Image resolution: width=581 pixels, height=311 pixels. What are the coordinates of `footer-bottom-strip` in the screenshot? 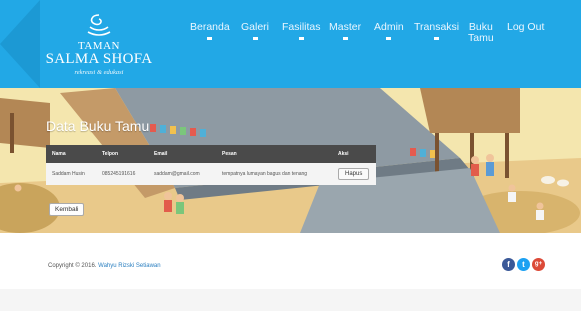 It's located at (290, 300).